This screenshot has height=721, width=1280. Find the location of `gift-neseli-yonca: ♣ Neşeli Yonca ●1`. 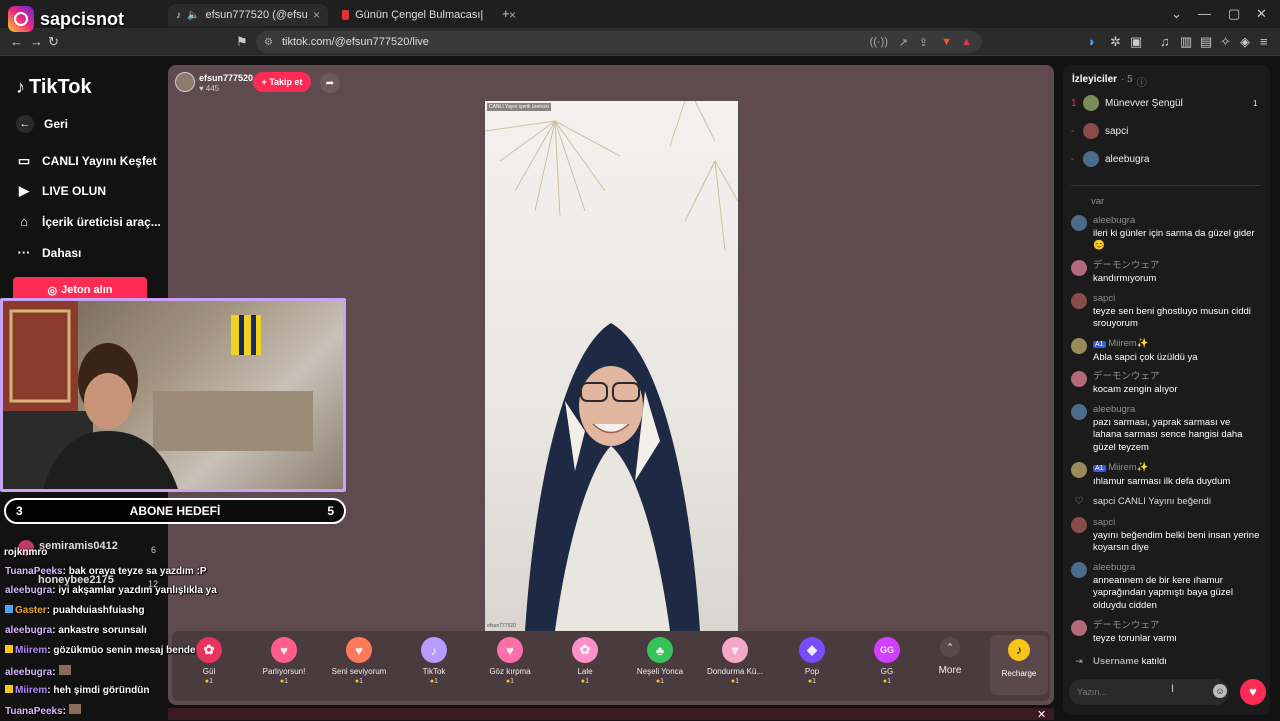

gift-neseli-yonca: ♣ Neşeli Yonca ●1 is located at coordinates (660, 661).